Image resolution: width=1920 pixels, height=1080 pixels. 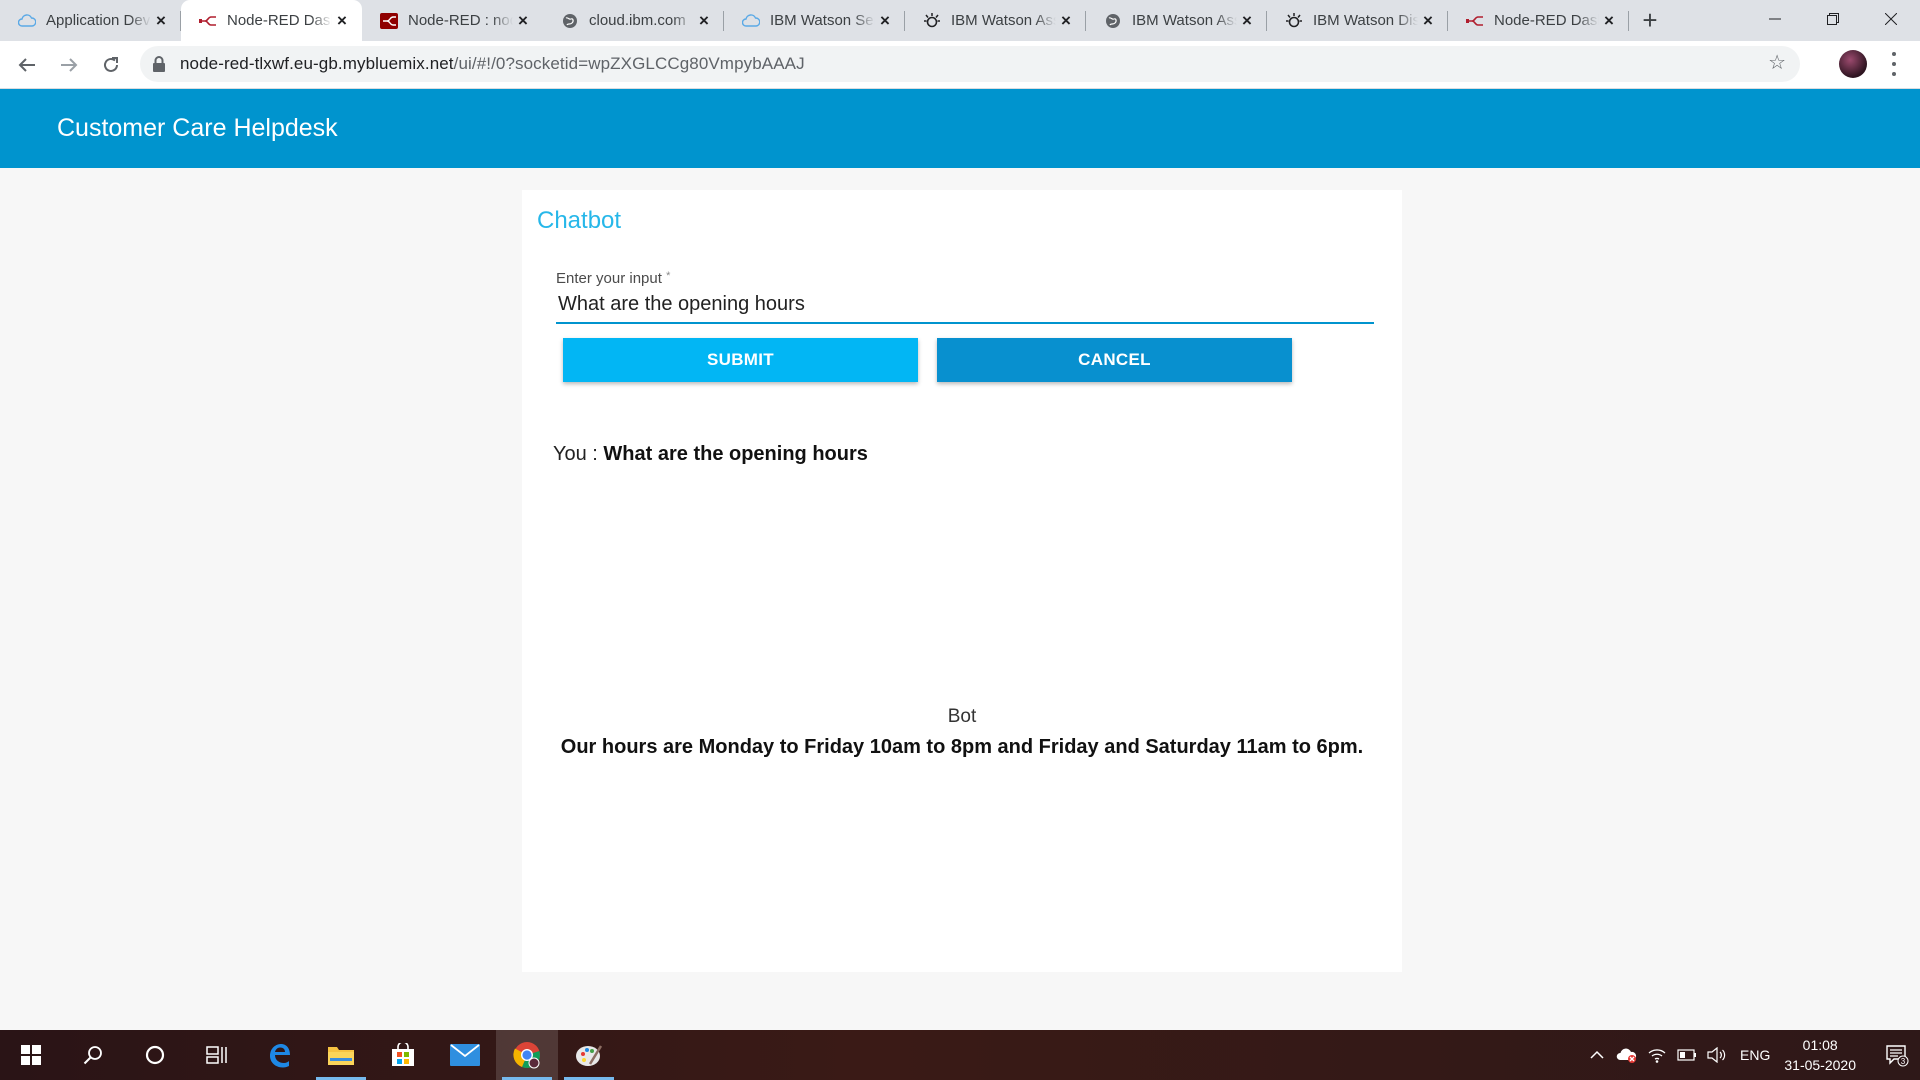 What do you see at coordinates (1717, 1055) in the screenshot?
I see `volume-icon` at bounding box center [1717, 1055].